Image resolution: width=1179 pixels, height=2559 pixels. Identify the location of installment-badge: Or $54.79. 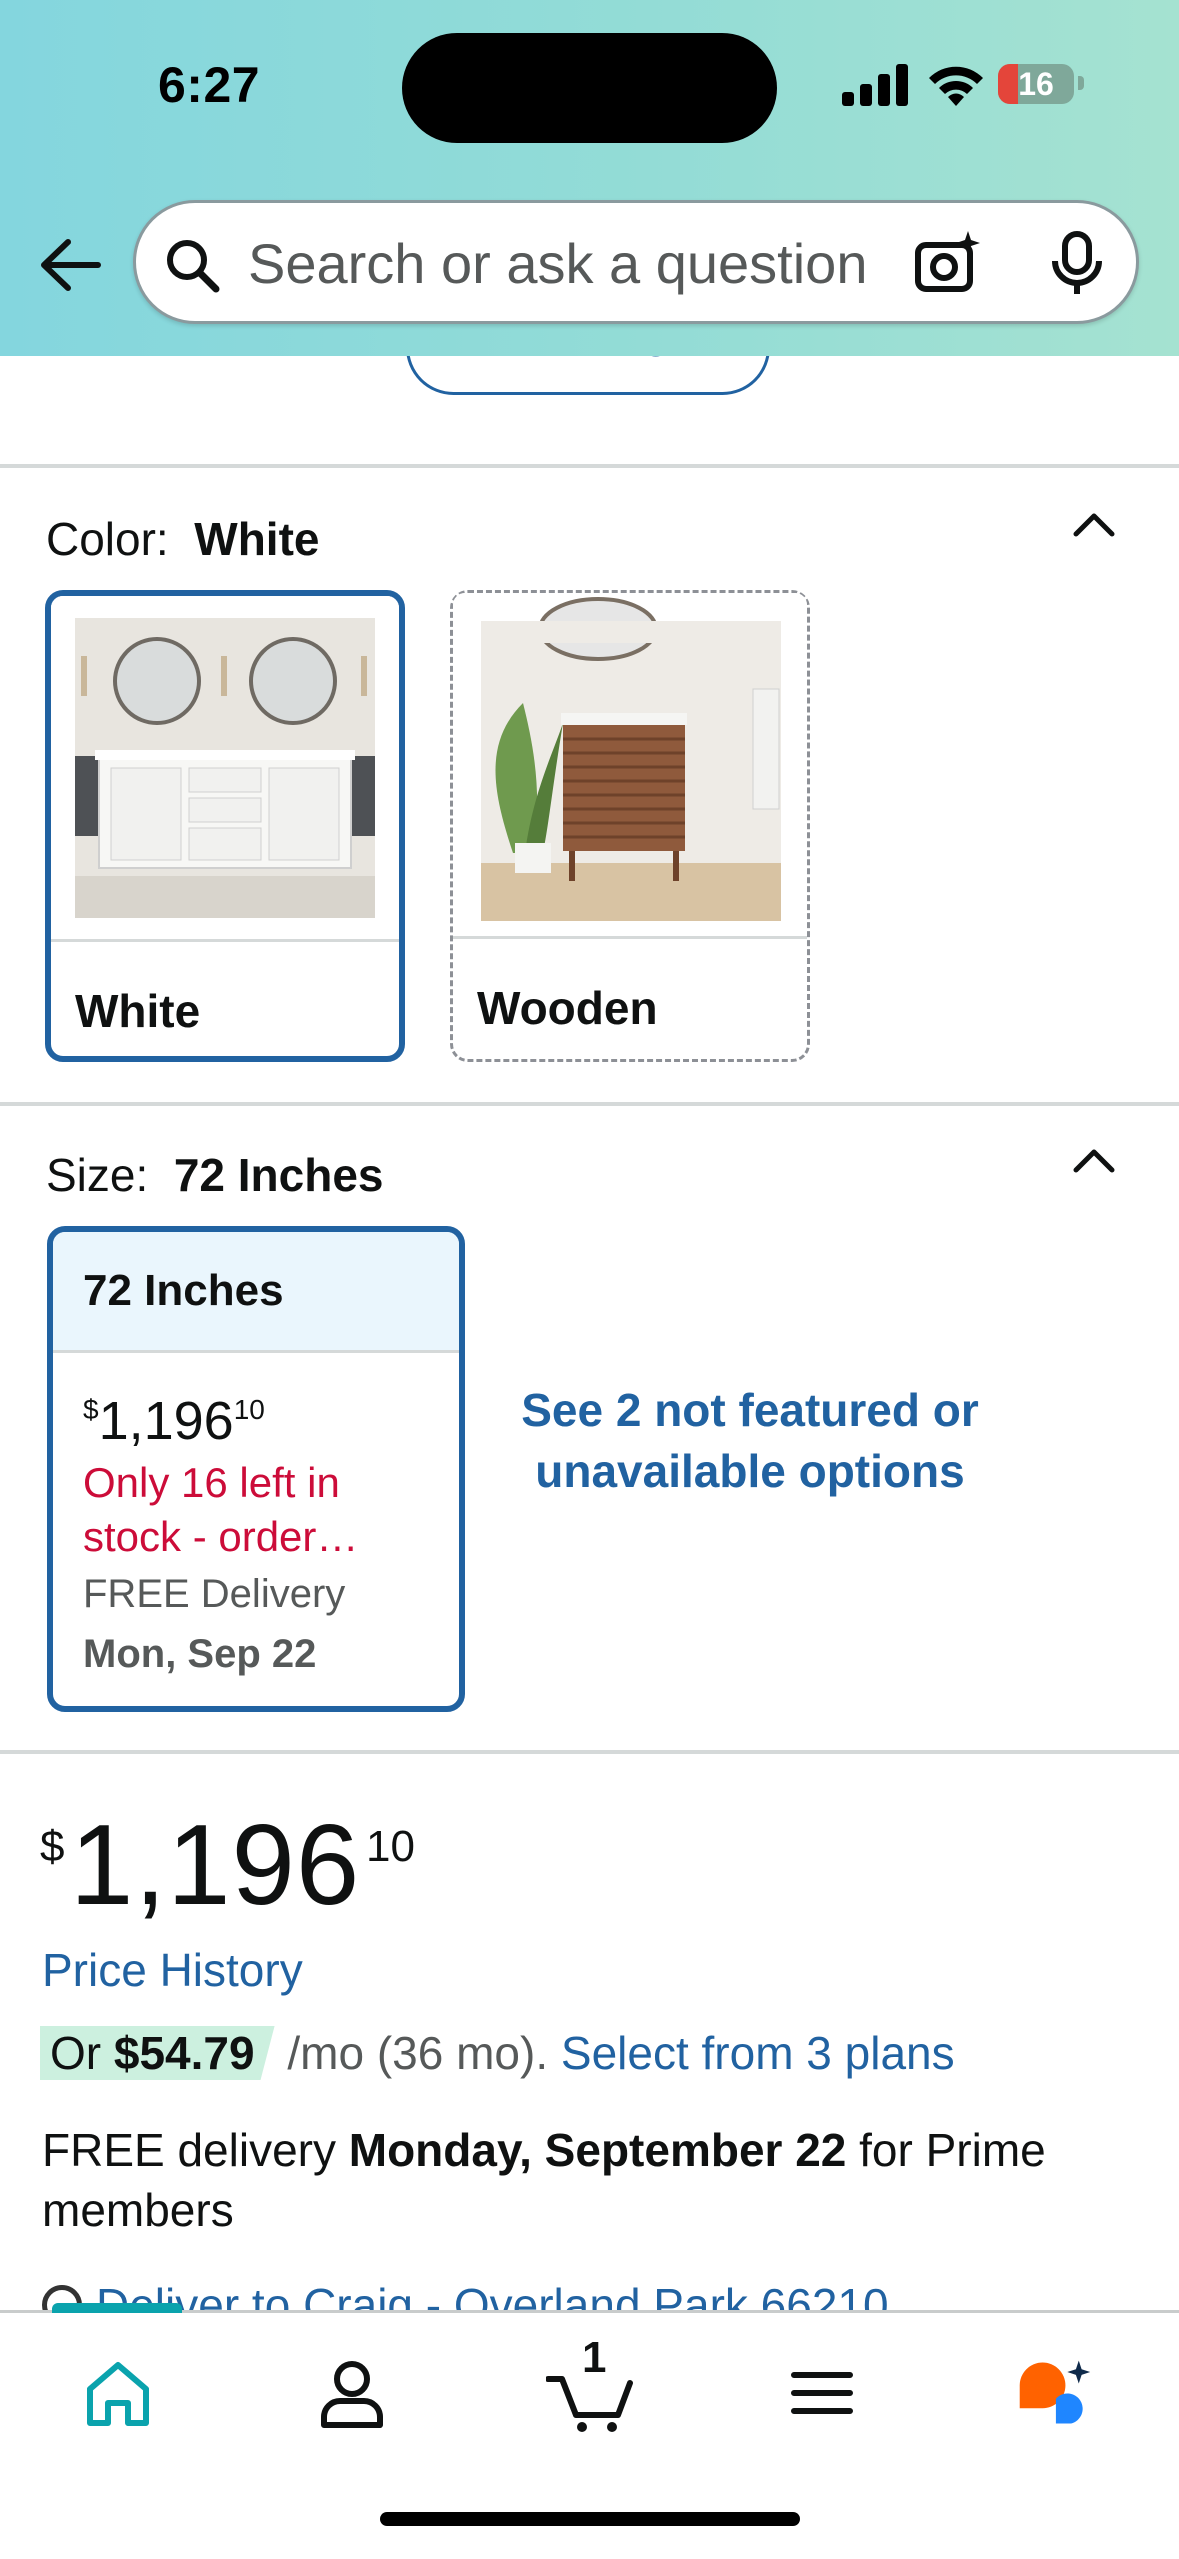
(157, 2053).